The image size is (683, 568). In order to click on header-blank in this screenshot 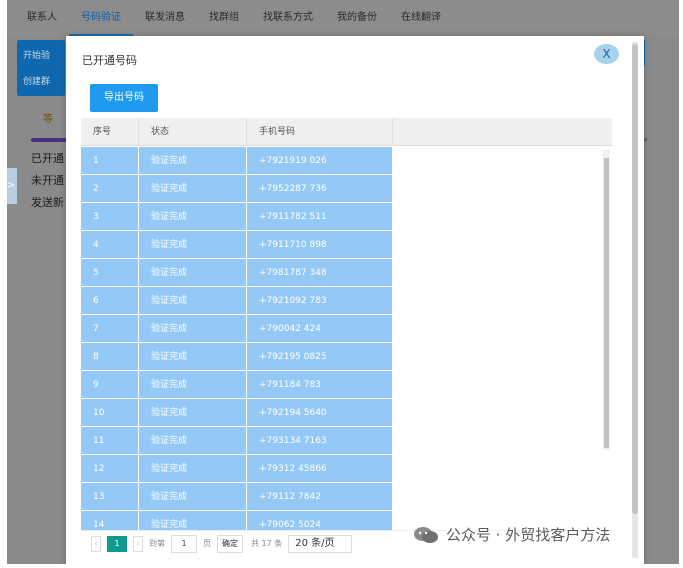, I will do `click(502, 132)`.